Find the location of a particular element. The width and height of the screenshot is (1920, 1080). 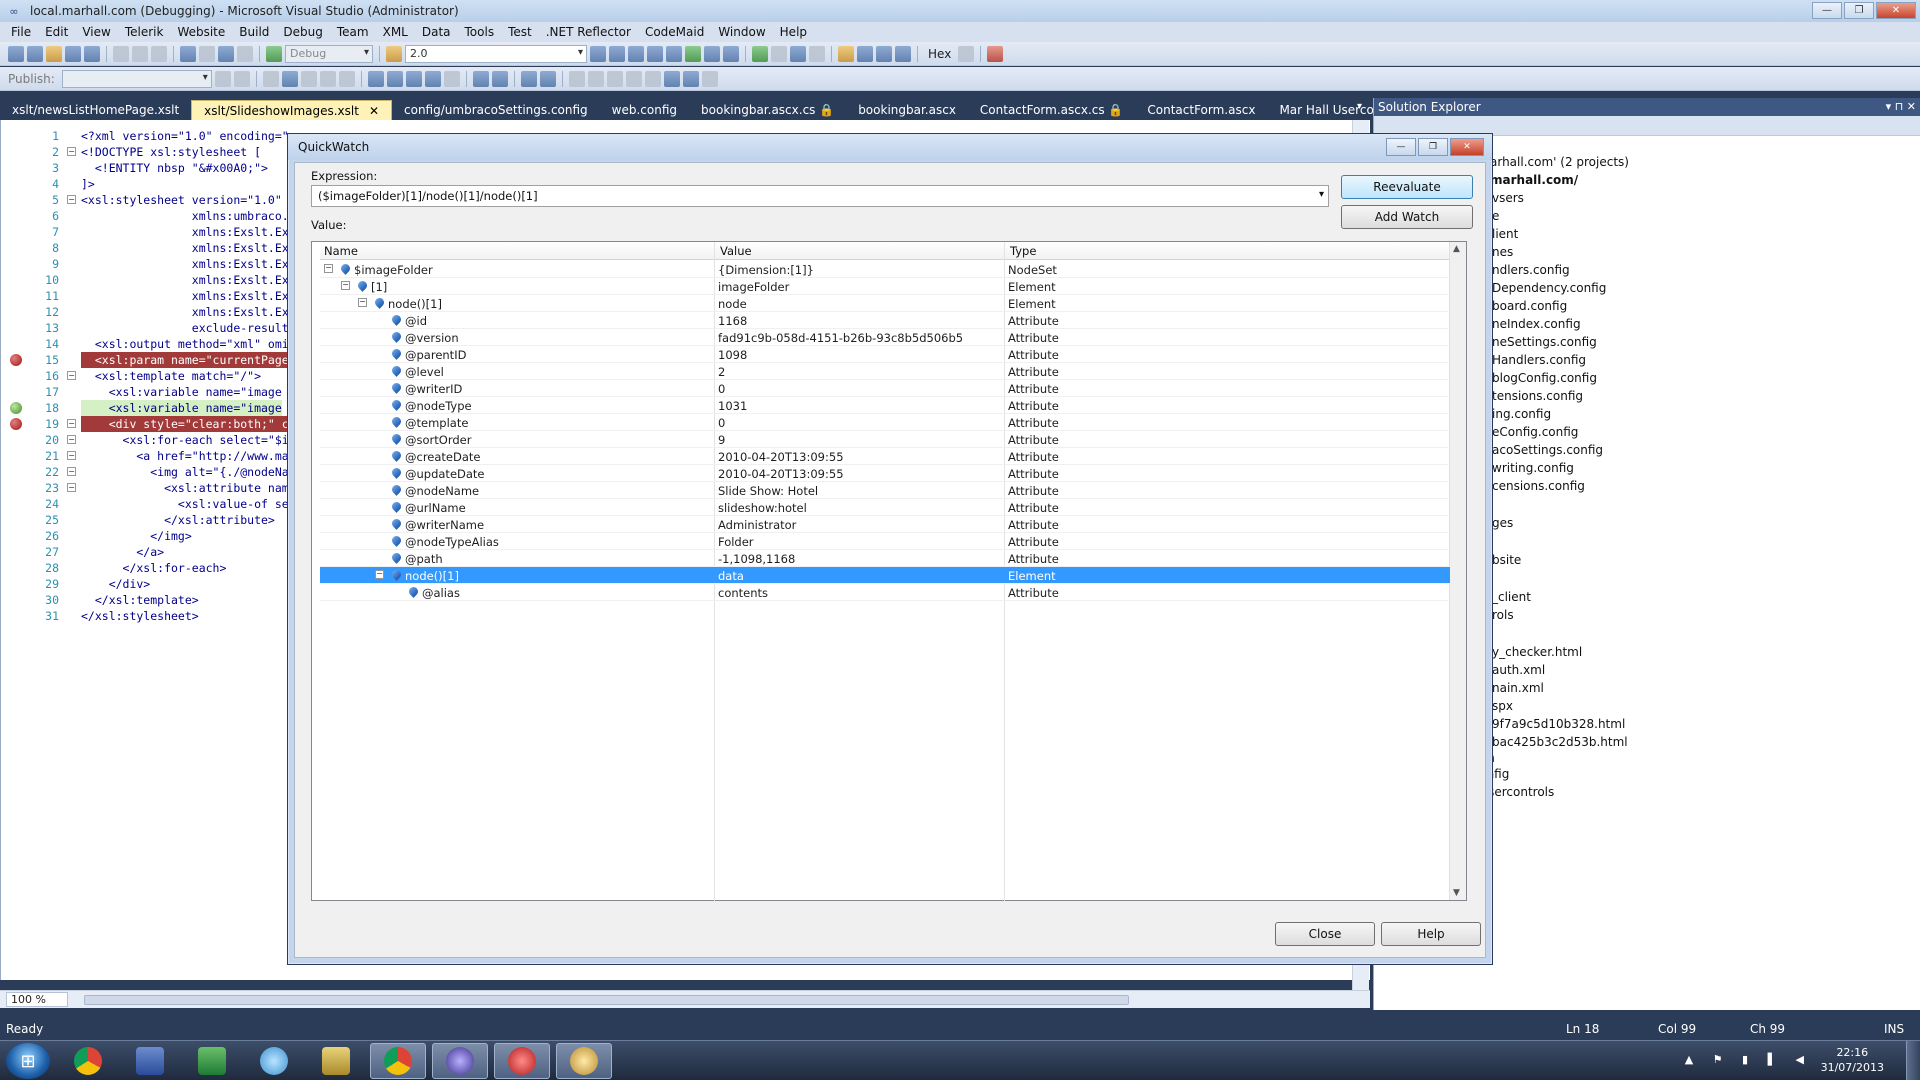

solution-item: vsers is located at coordinates (1508, 198).